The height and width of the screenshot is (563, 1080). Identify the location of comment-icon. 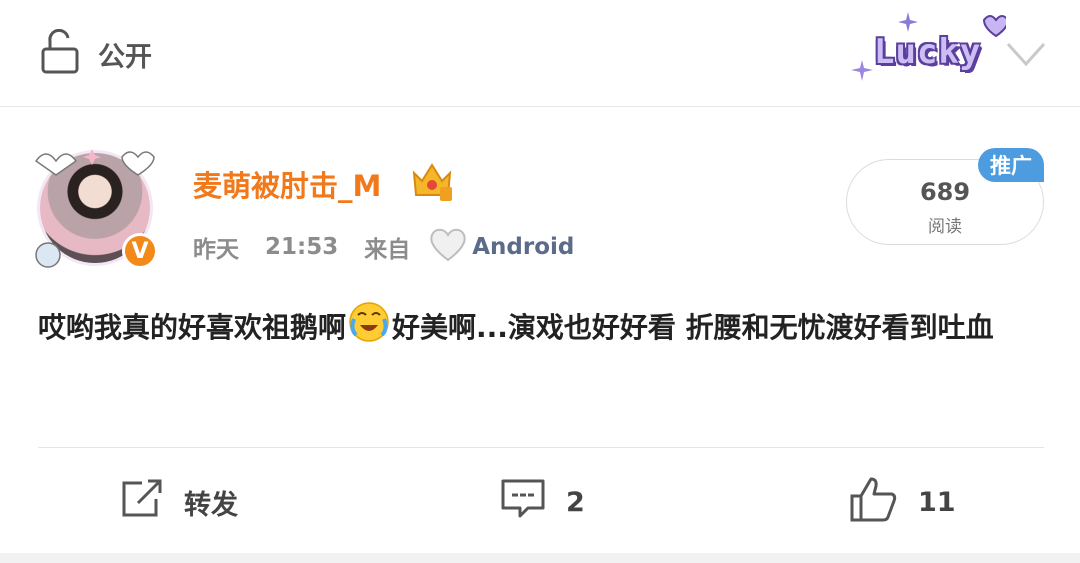
(523, 502).